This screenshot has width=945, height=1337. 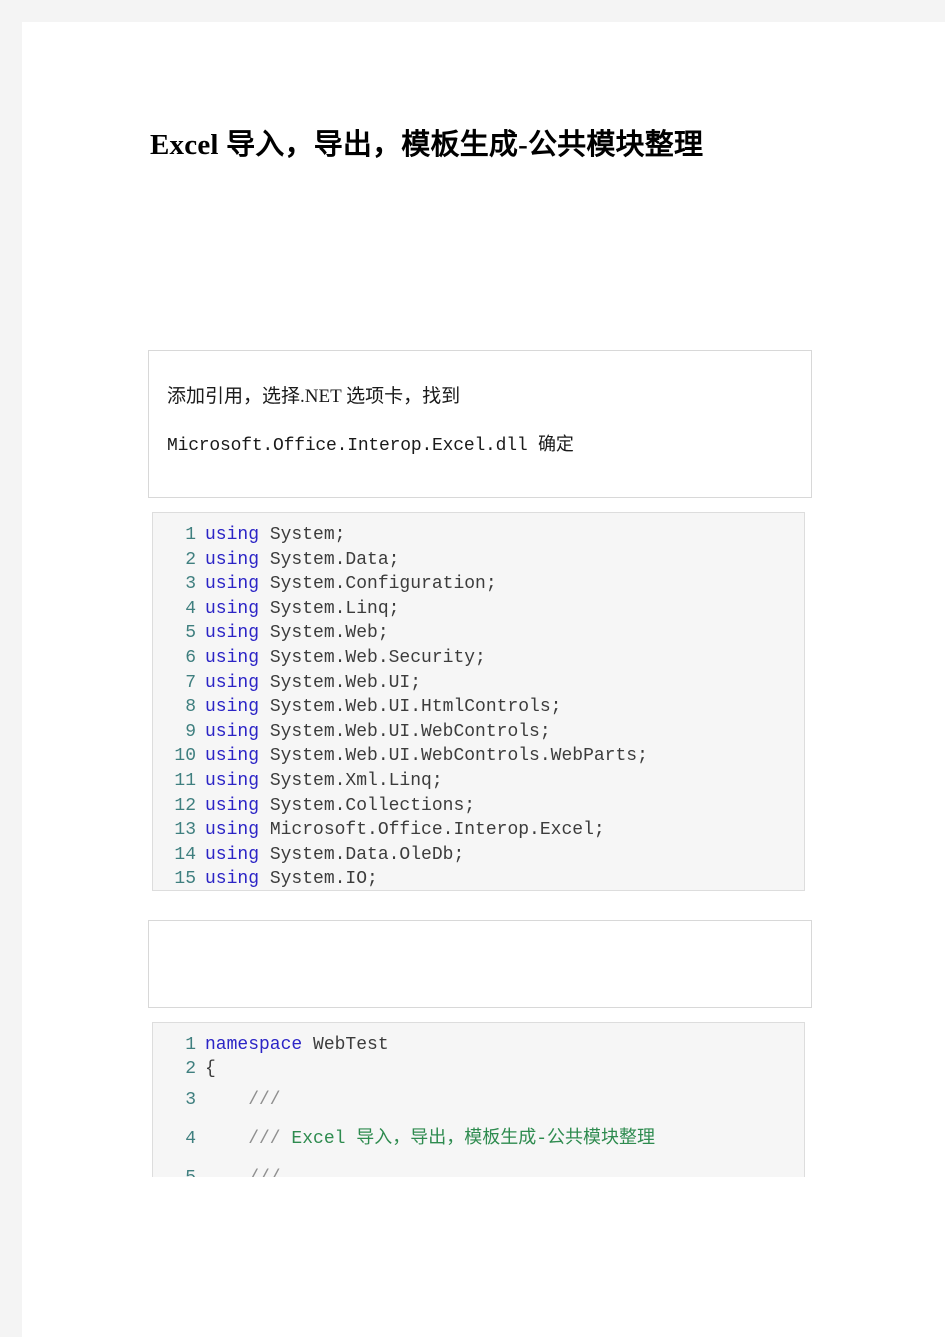 What do you see at coordinates (478, 855) in the screenshot?
I see `code-line: 14 using System.Data.OleDb;` at bounding box center [478, 855].